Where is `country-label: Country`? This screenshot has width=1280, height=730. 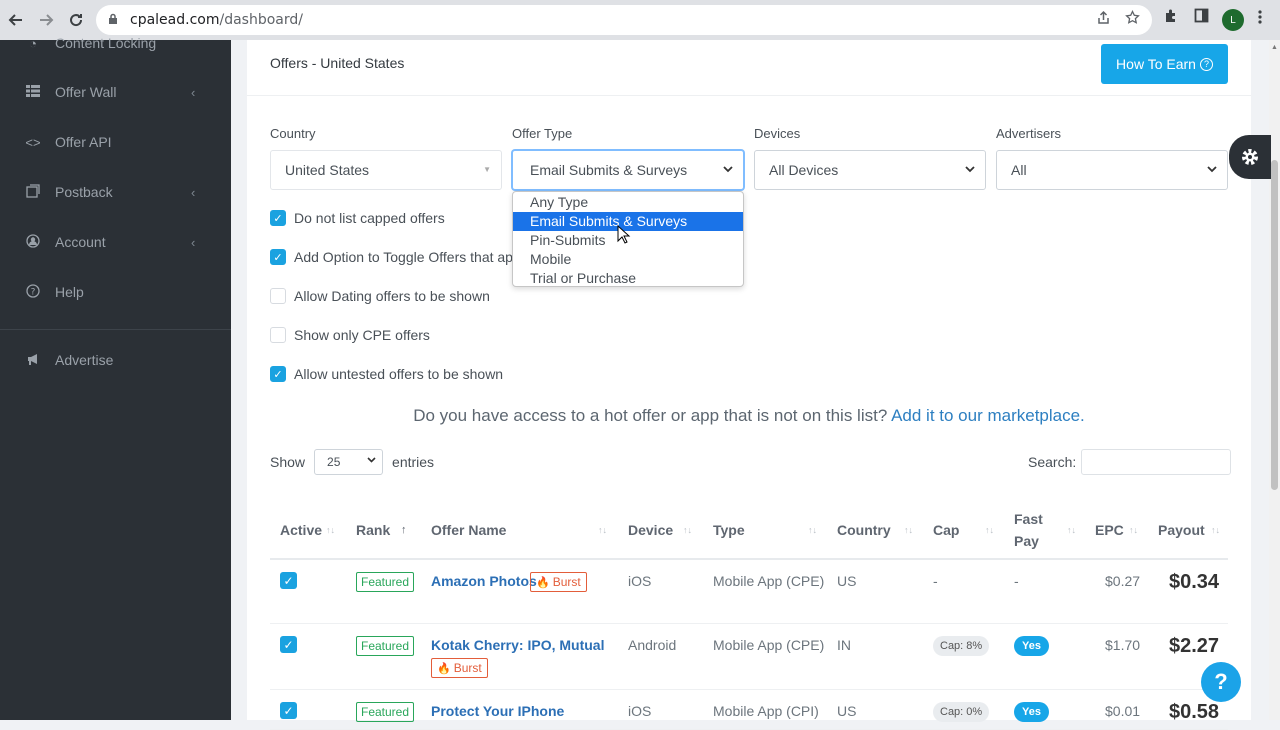
country-label: Country is located at coordinates (293, 133).